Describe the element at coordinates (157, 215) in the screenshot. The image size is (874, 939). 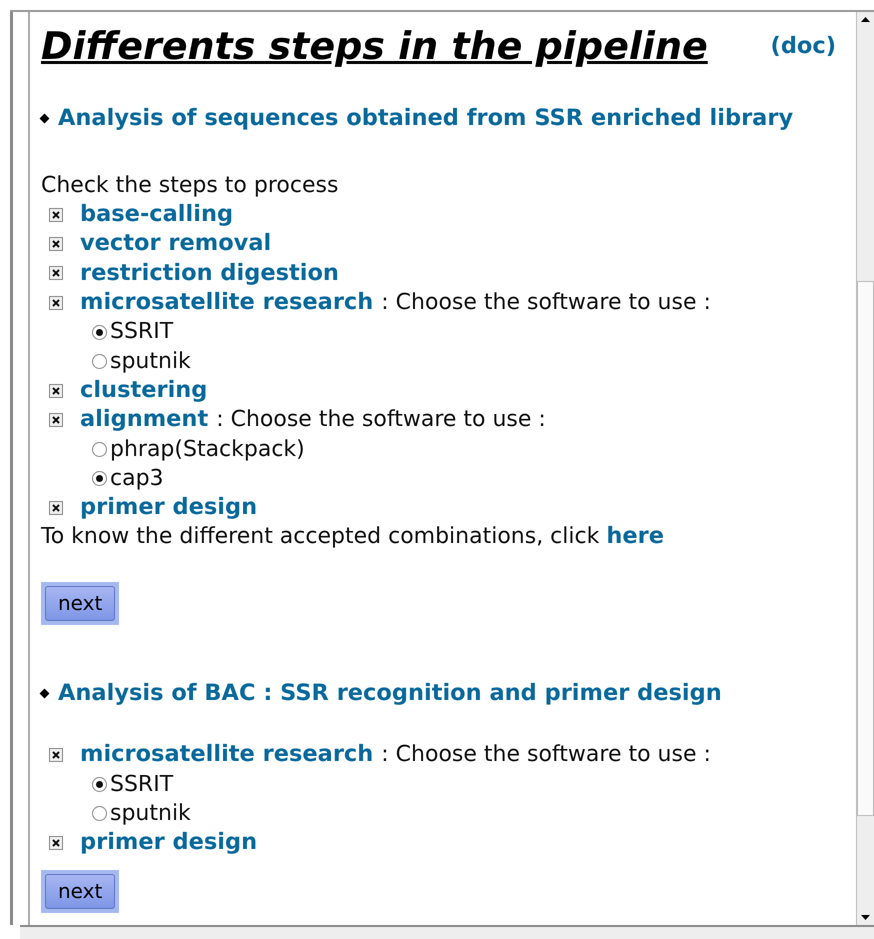
I see `step-link: base-calling` at that location.